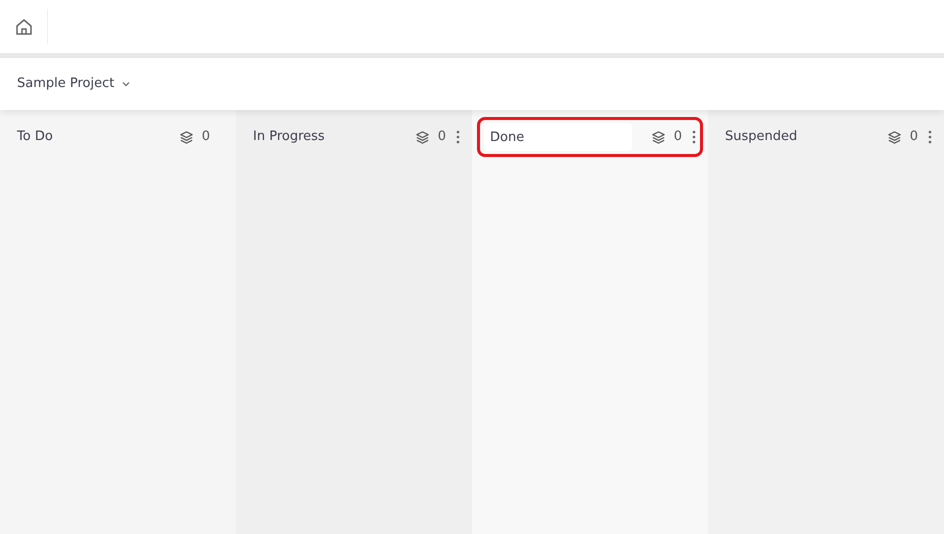 The width and height of the screenshot is (944, 534). What do you see at coordinates (35, 137) in the screenshot?
I see `column-title: To Do` at bounding box center [35, 137].